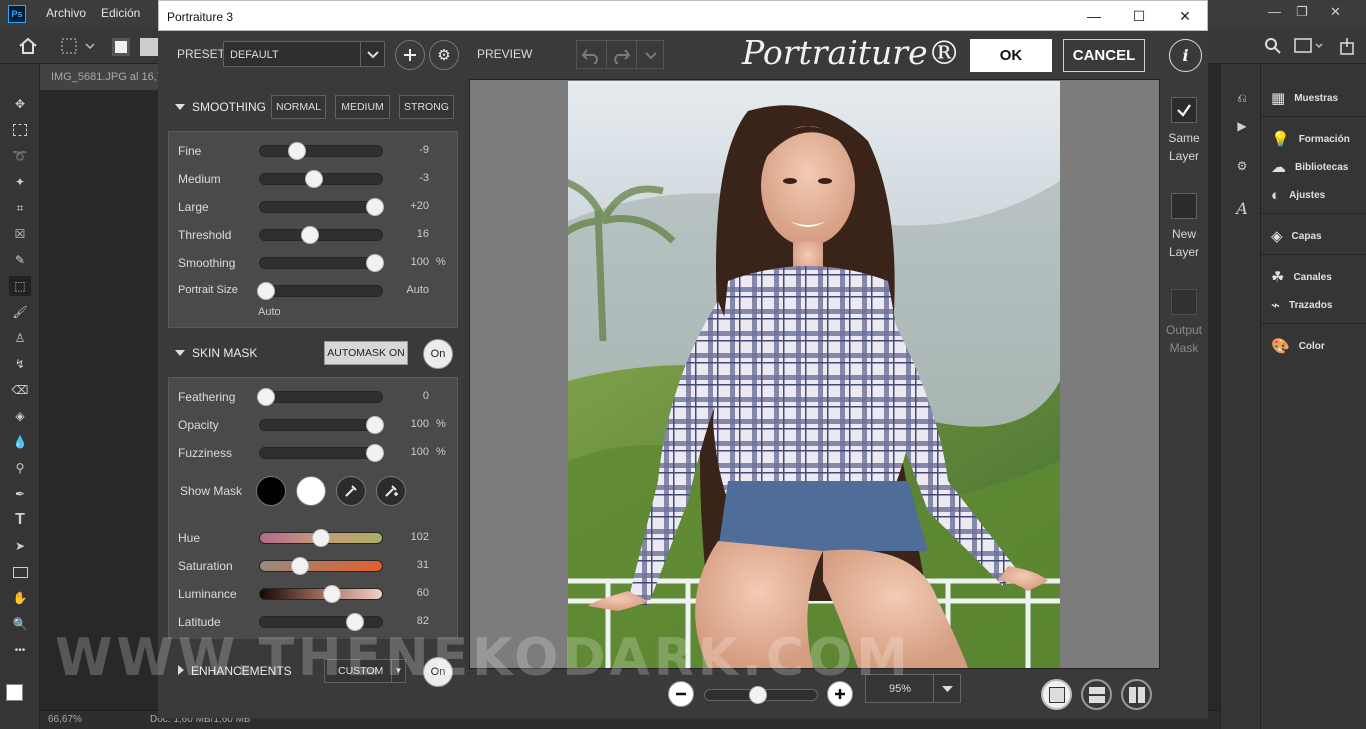  What do you see at coordinates (1301, 305) in the screenshot?
I see `panel-trazados: ⌁ Trazados` at bounding box center [1301, 305].